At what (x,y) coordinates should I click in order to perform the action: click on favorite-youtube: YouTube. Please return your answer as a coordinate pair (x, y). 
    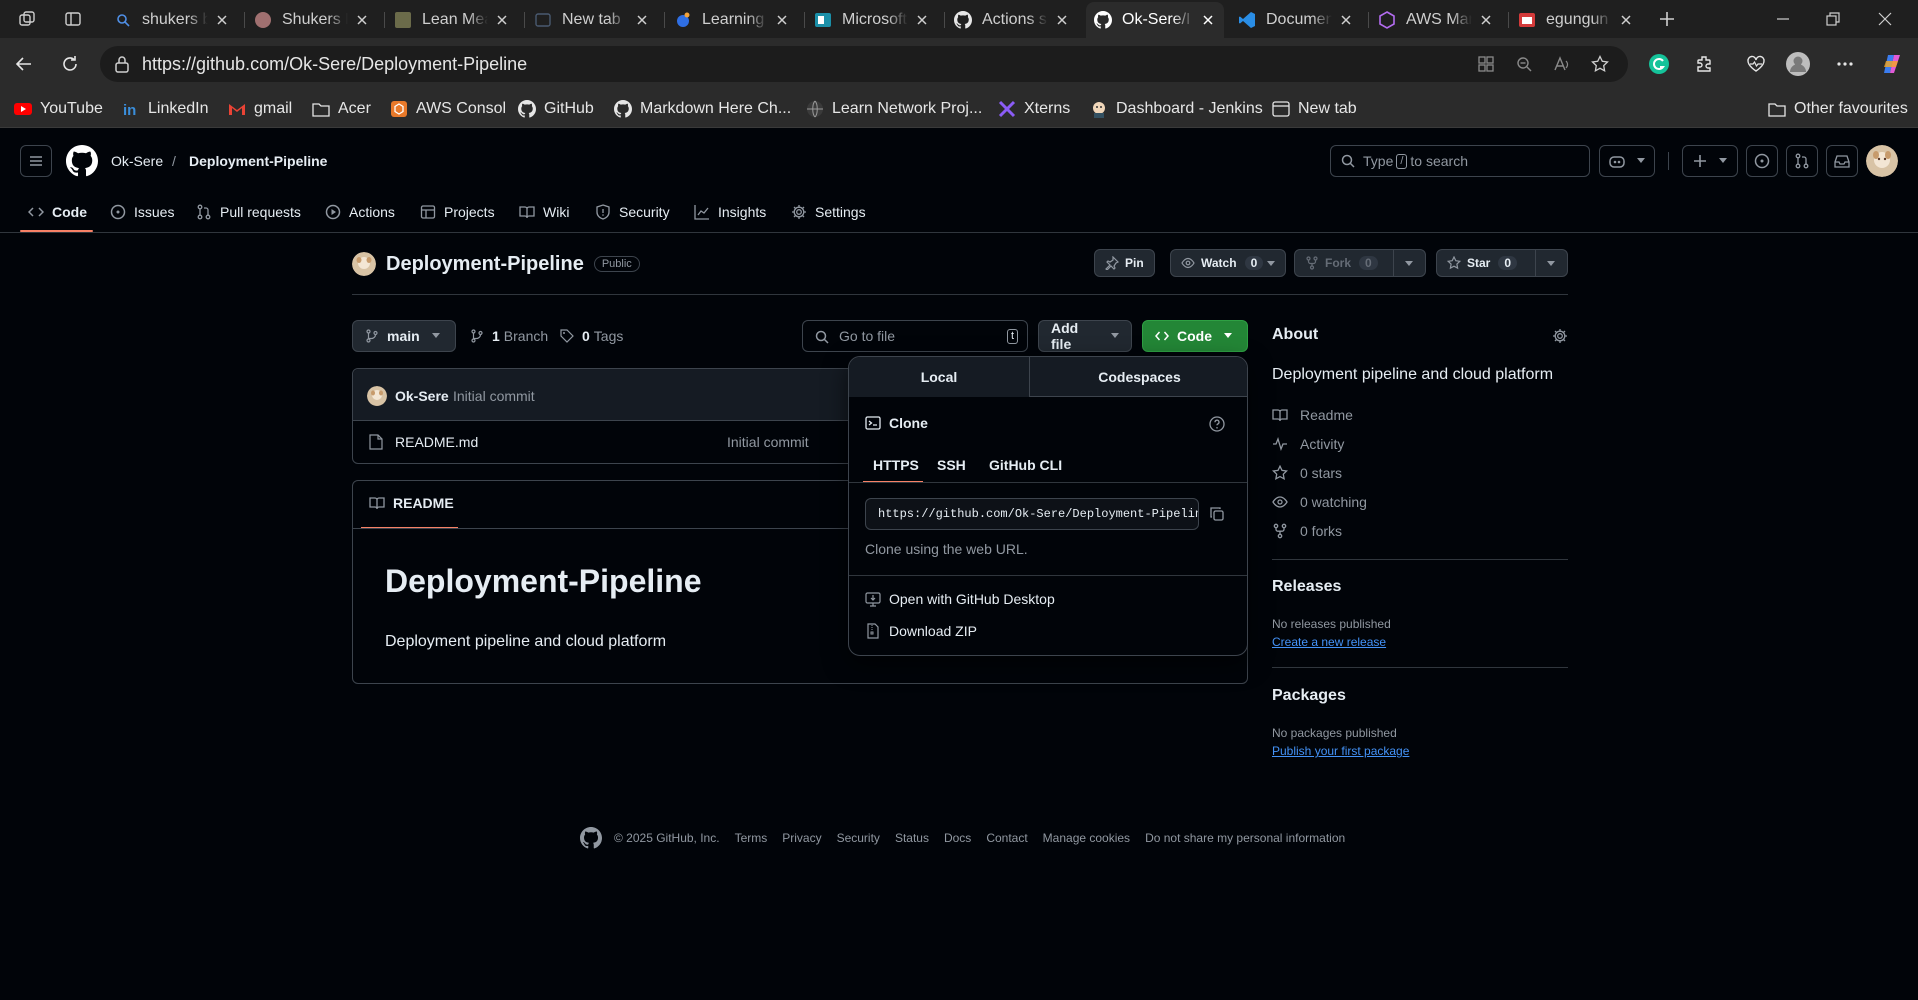
    Looking at the image, I should click on (58, 109).